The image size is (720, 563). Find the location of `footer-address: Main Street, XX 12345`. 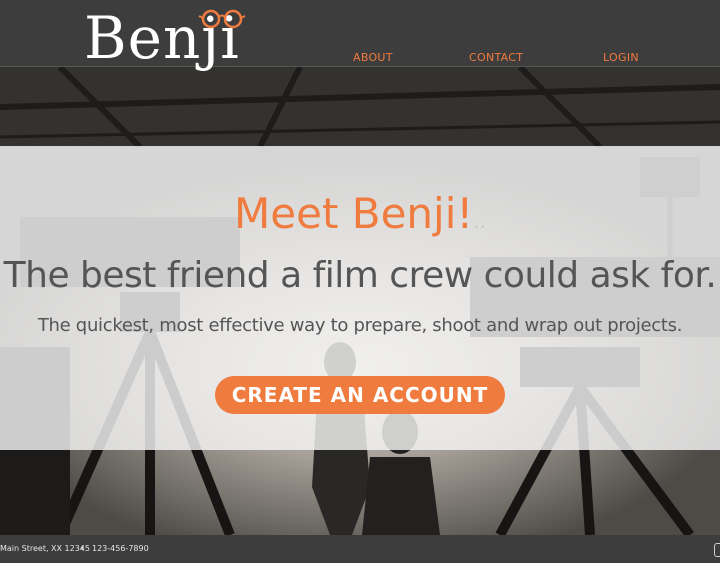

footer-address: Main Street, XX 12345 is located at coordinates (45, 548).